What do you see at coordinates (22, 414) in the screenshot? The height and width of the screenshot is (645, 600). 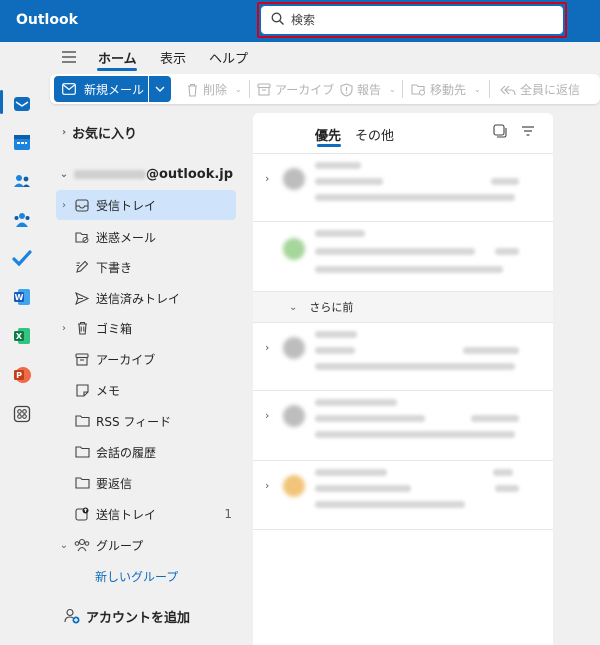 I see `more-apps-icon` at bounding box center [22, 414].